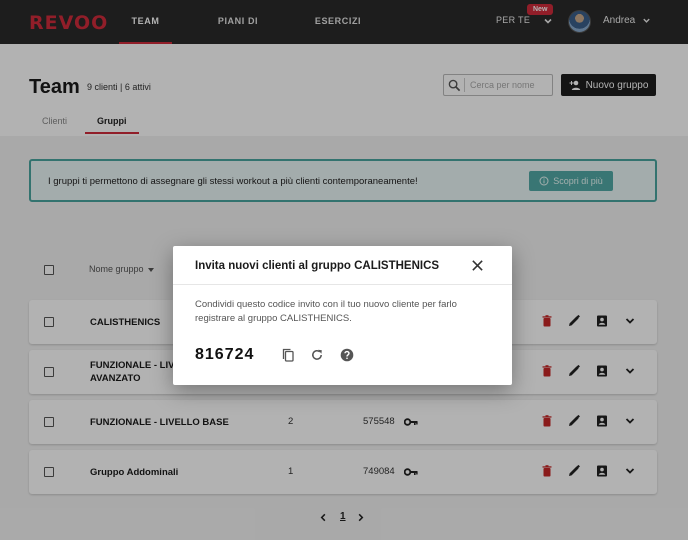 This screenshot has width=688, height=540. What do you see at coordinates (225, 354) in the screenshot?
I see `invite-code: 816724` at bounding box center [225, 354].